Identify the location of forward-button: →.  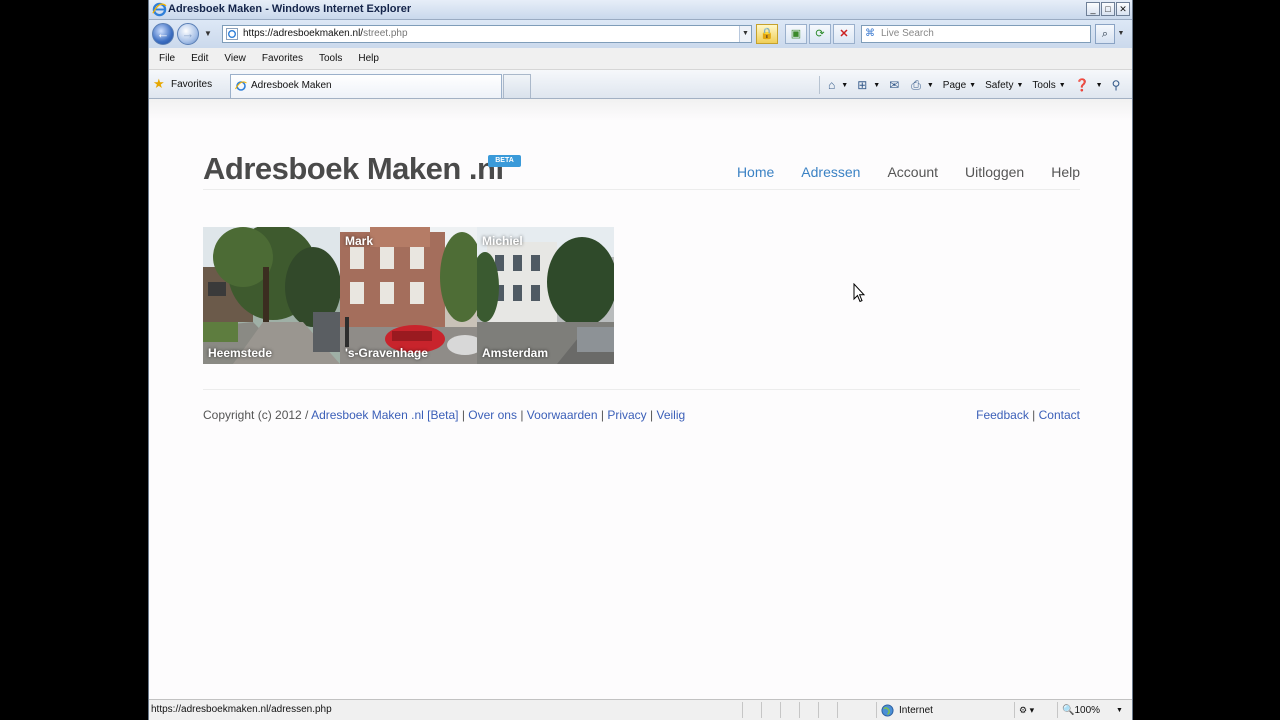
(188, 34).